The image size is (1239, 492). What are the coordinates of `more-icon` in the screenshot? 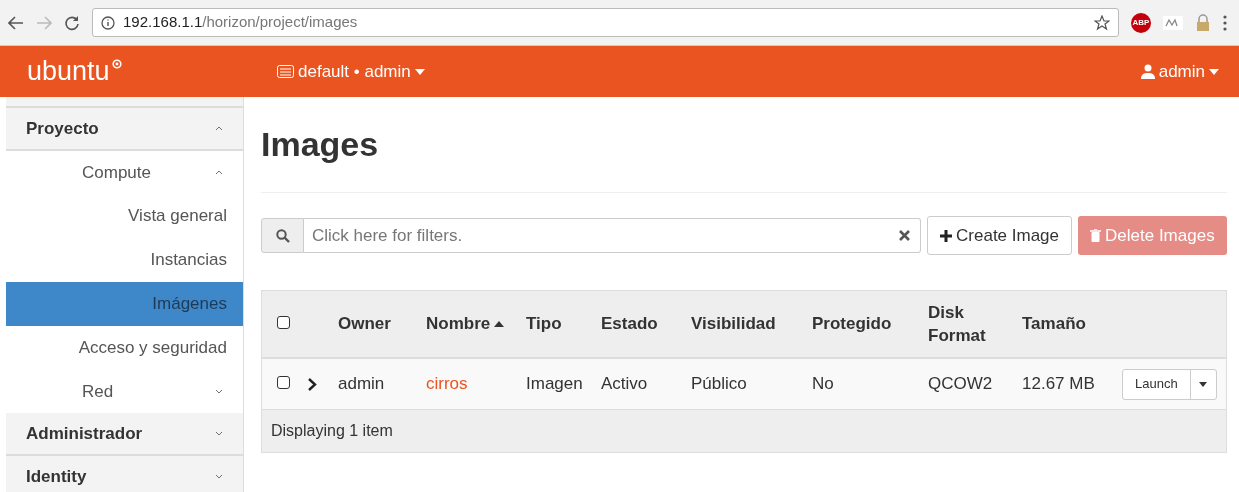 It's located at (1225, 22).